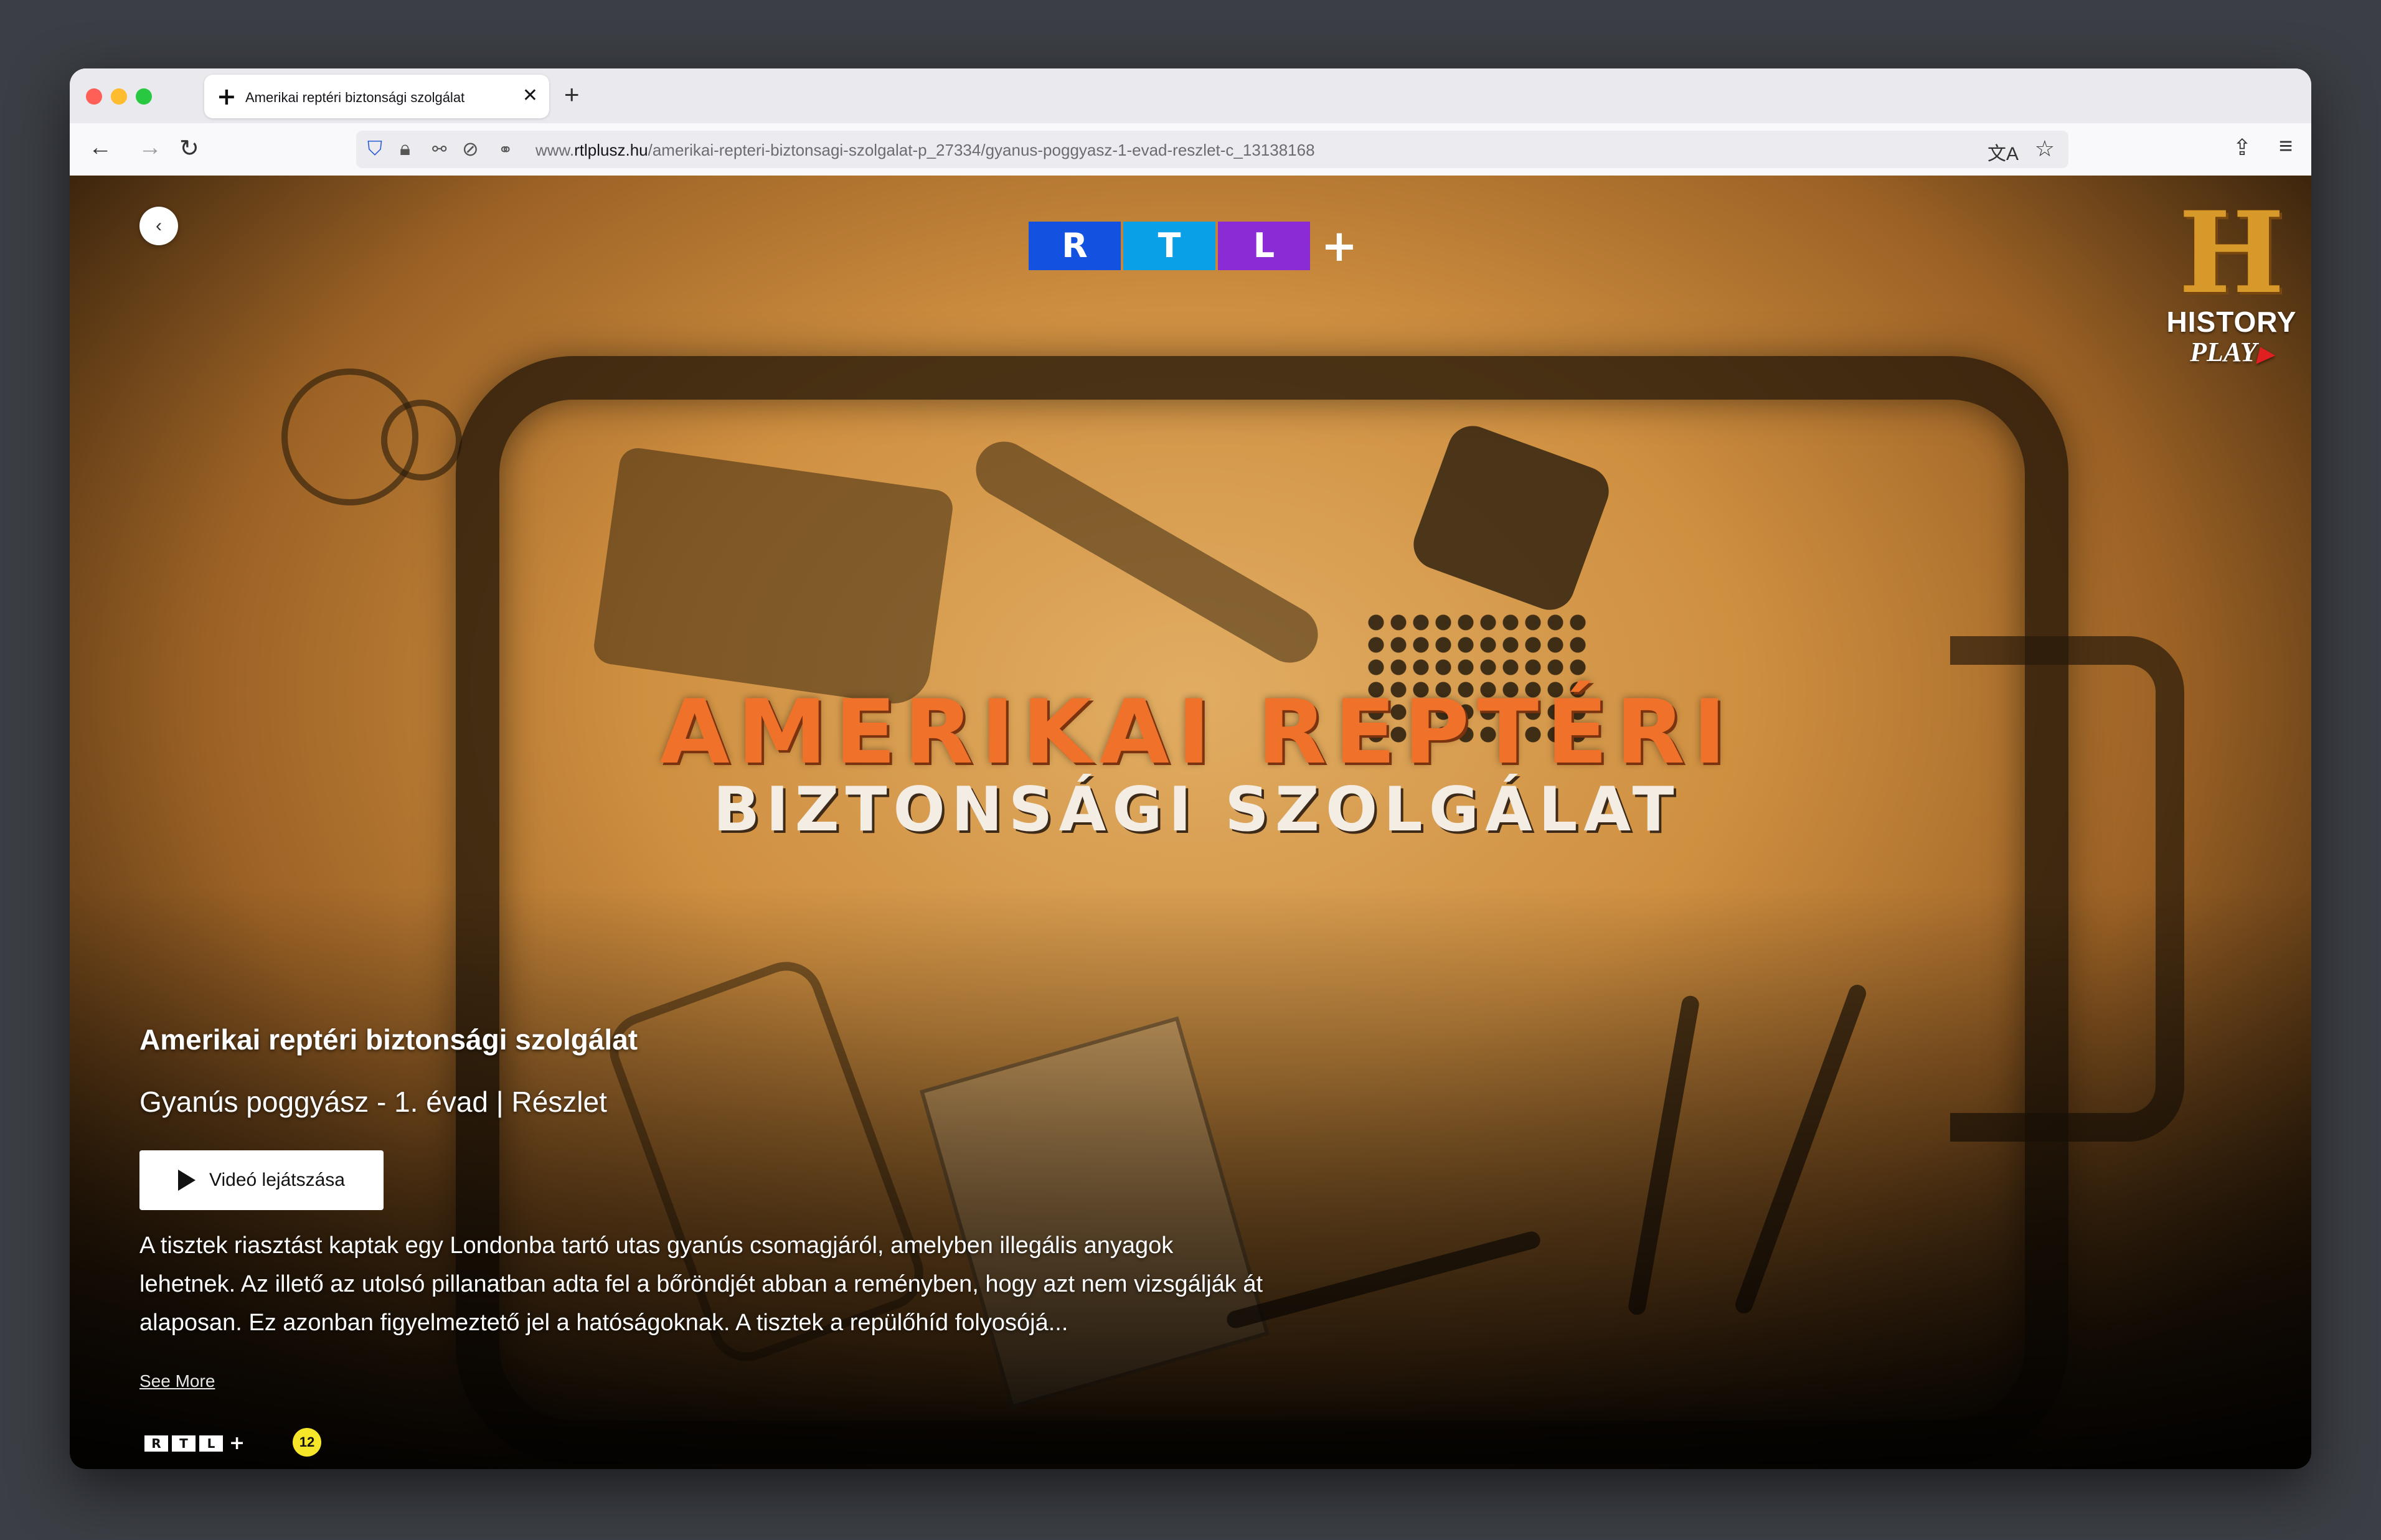  Describe the element at coordinates (2231, 322) in the screenshot. I see `history-logo-text: HISTORY` at that location.